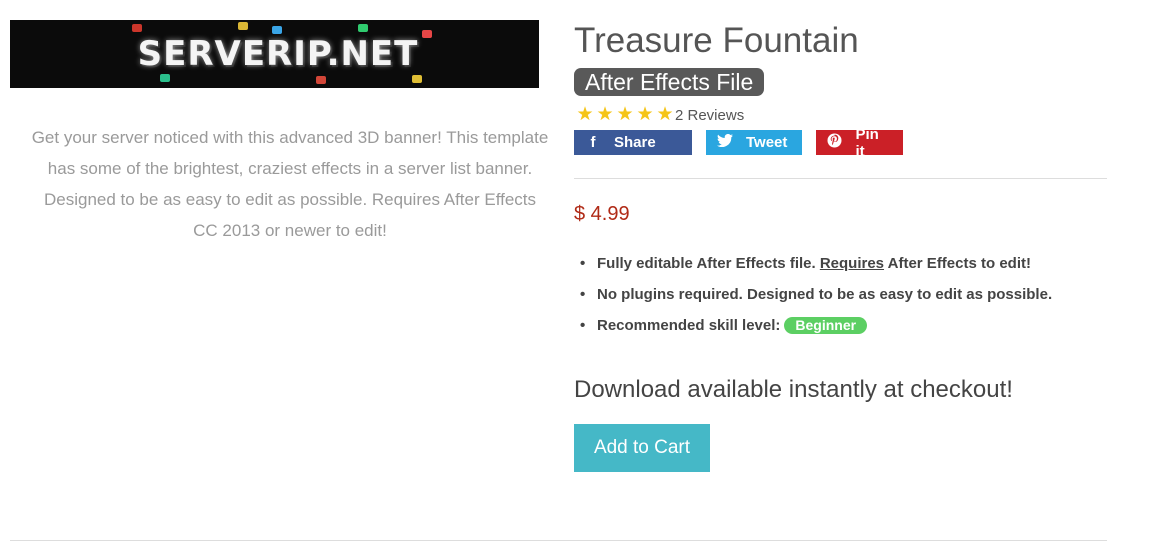 Image resolution: width=1153 pixels, height=546 pixels. I want to click on social-share-buttons: f Share Tweet Pin it, so click(738, 143).